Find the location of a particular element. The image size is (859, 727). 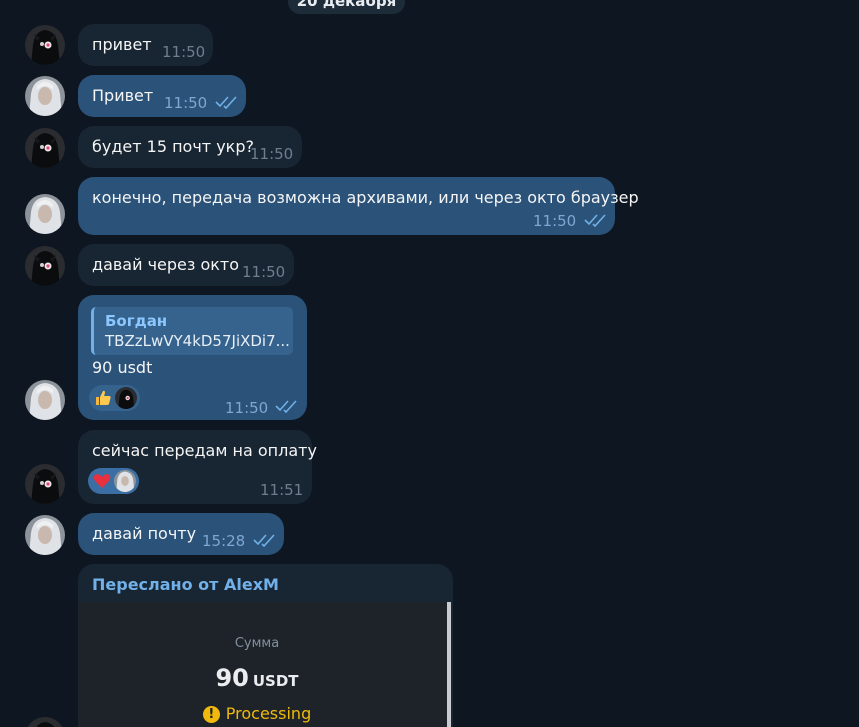

image-edge is located at coordinates (449, 664).